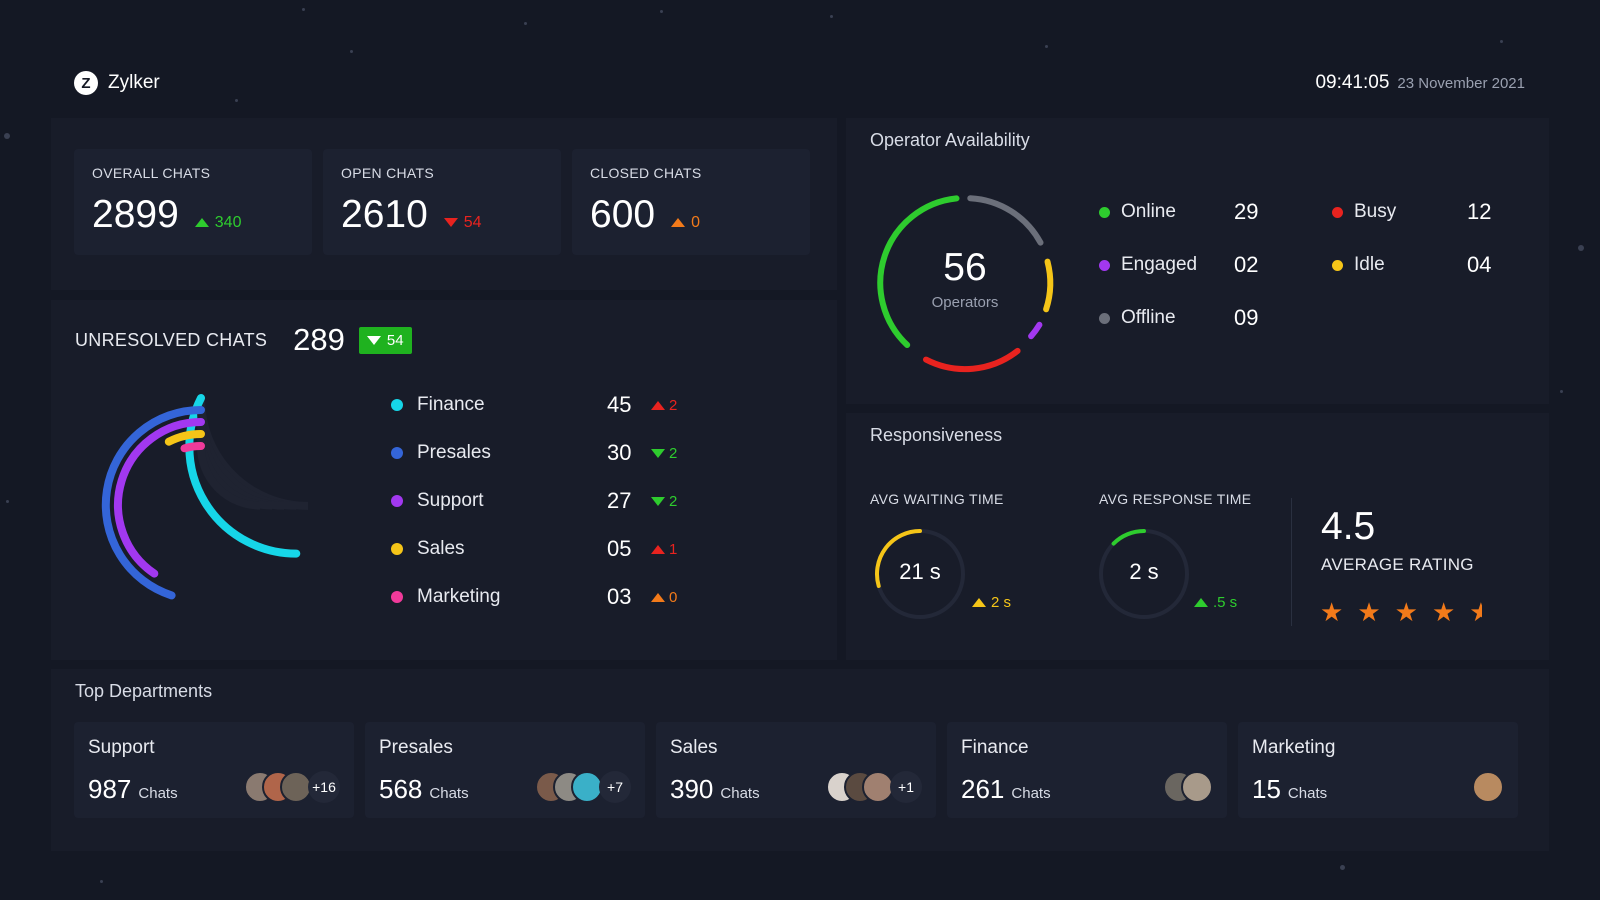 The image size is (1600, 900). Describe the element at coordinates (1178, 318) in the screenshot. I see `status-offline: Offline 09` at that location.